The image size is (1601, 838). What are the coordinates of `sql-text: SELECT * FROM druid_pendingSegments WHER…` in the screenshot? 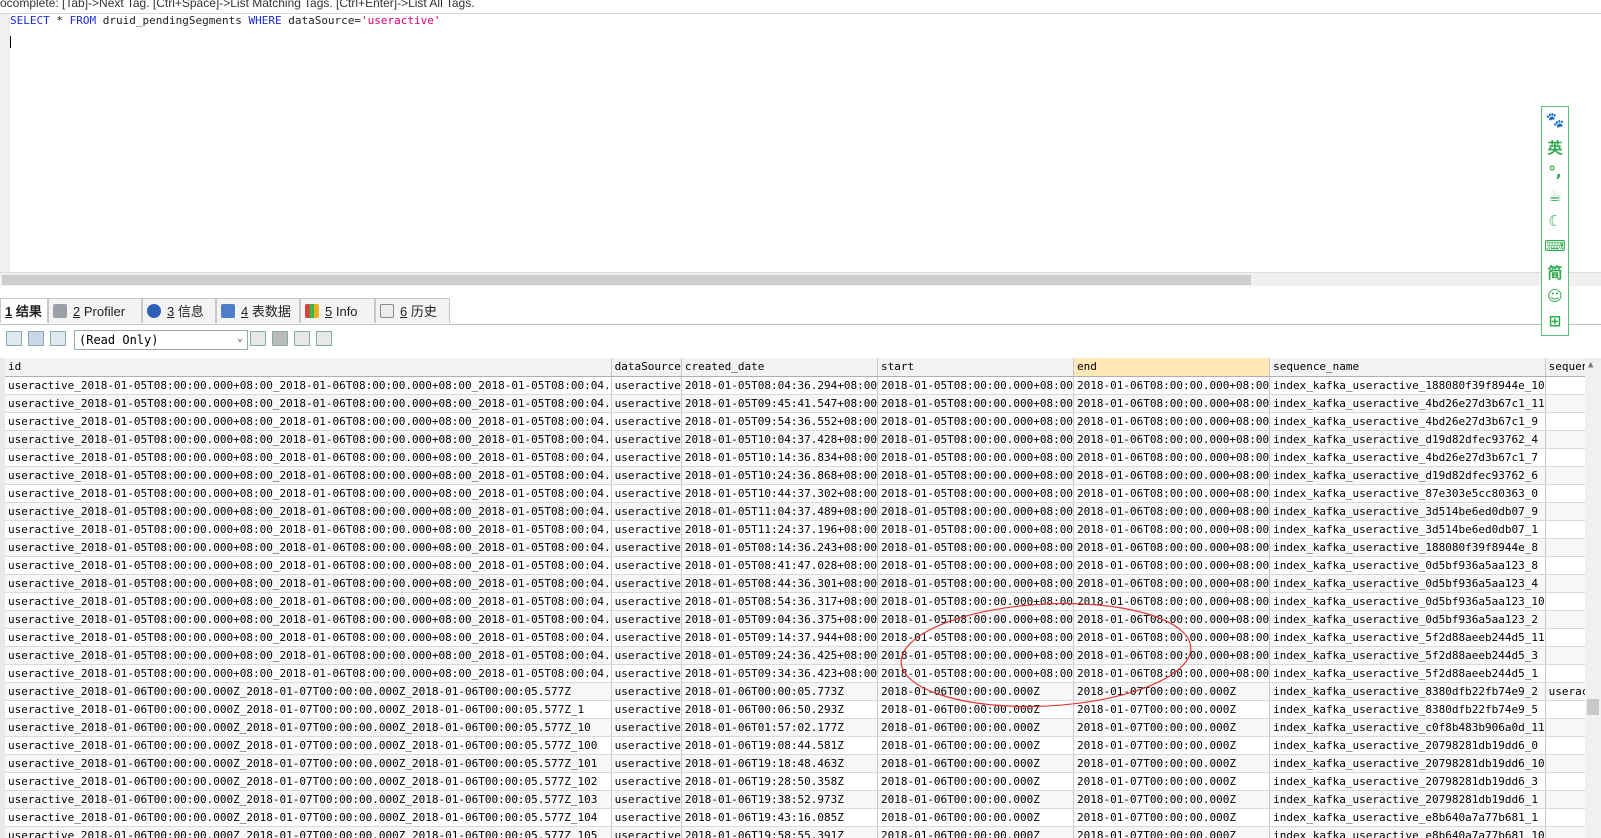 It's located at (225, 21).